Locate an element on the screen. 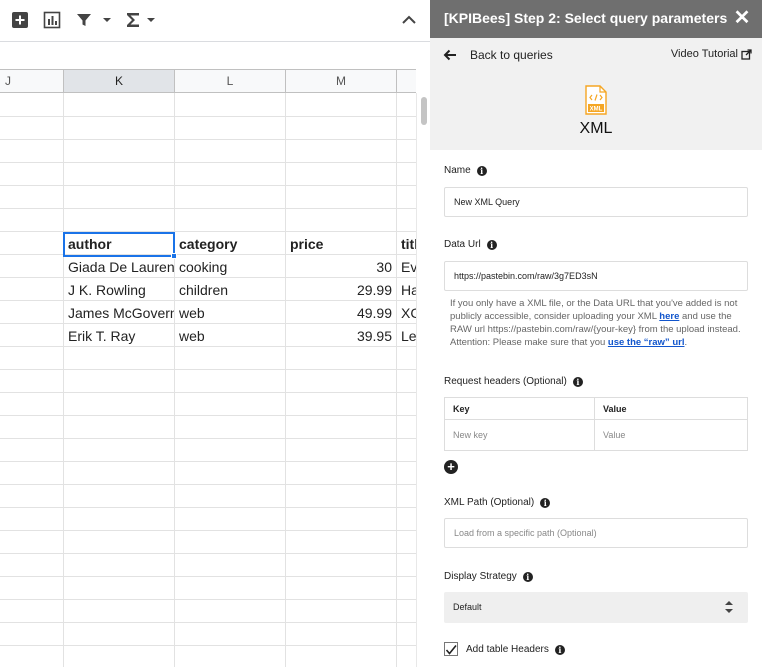  cell-author: Erik T. Ray is located at coordinates (119, 336).